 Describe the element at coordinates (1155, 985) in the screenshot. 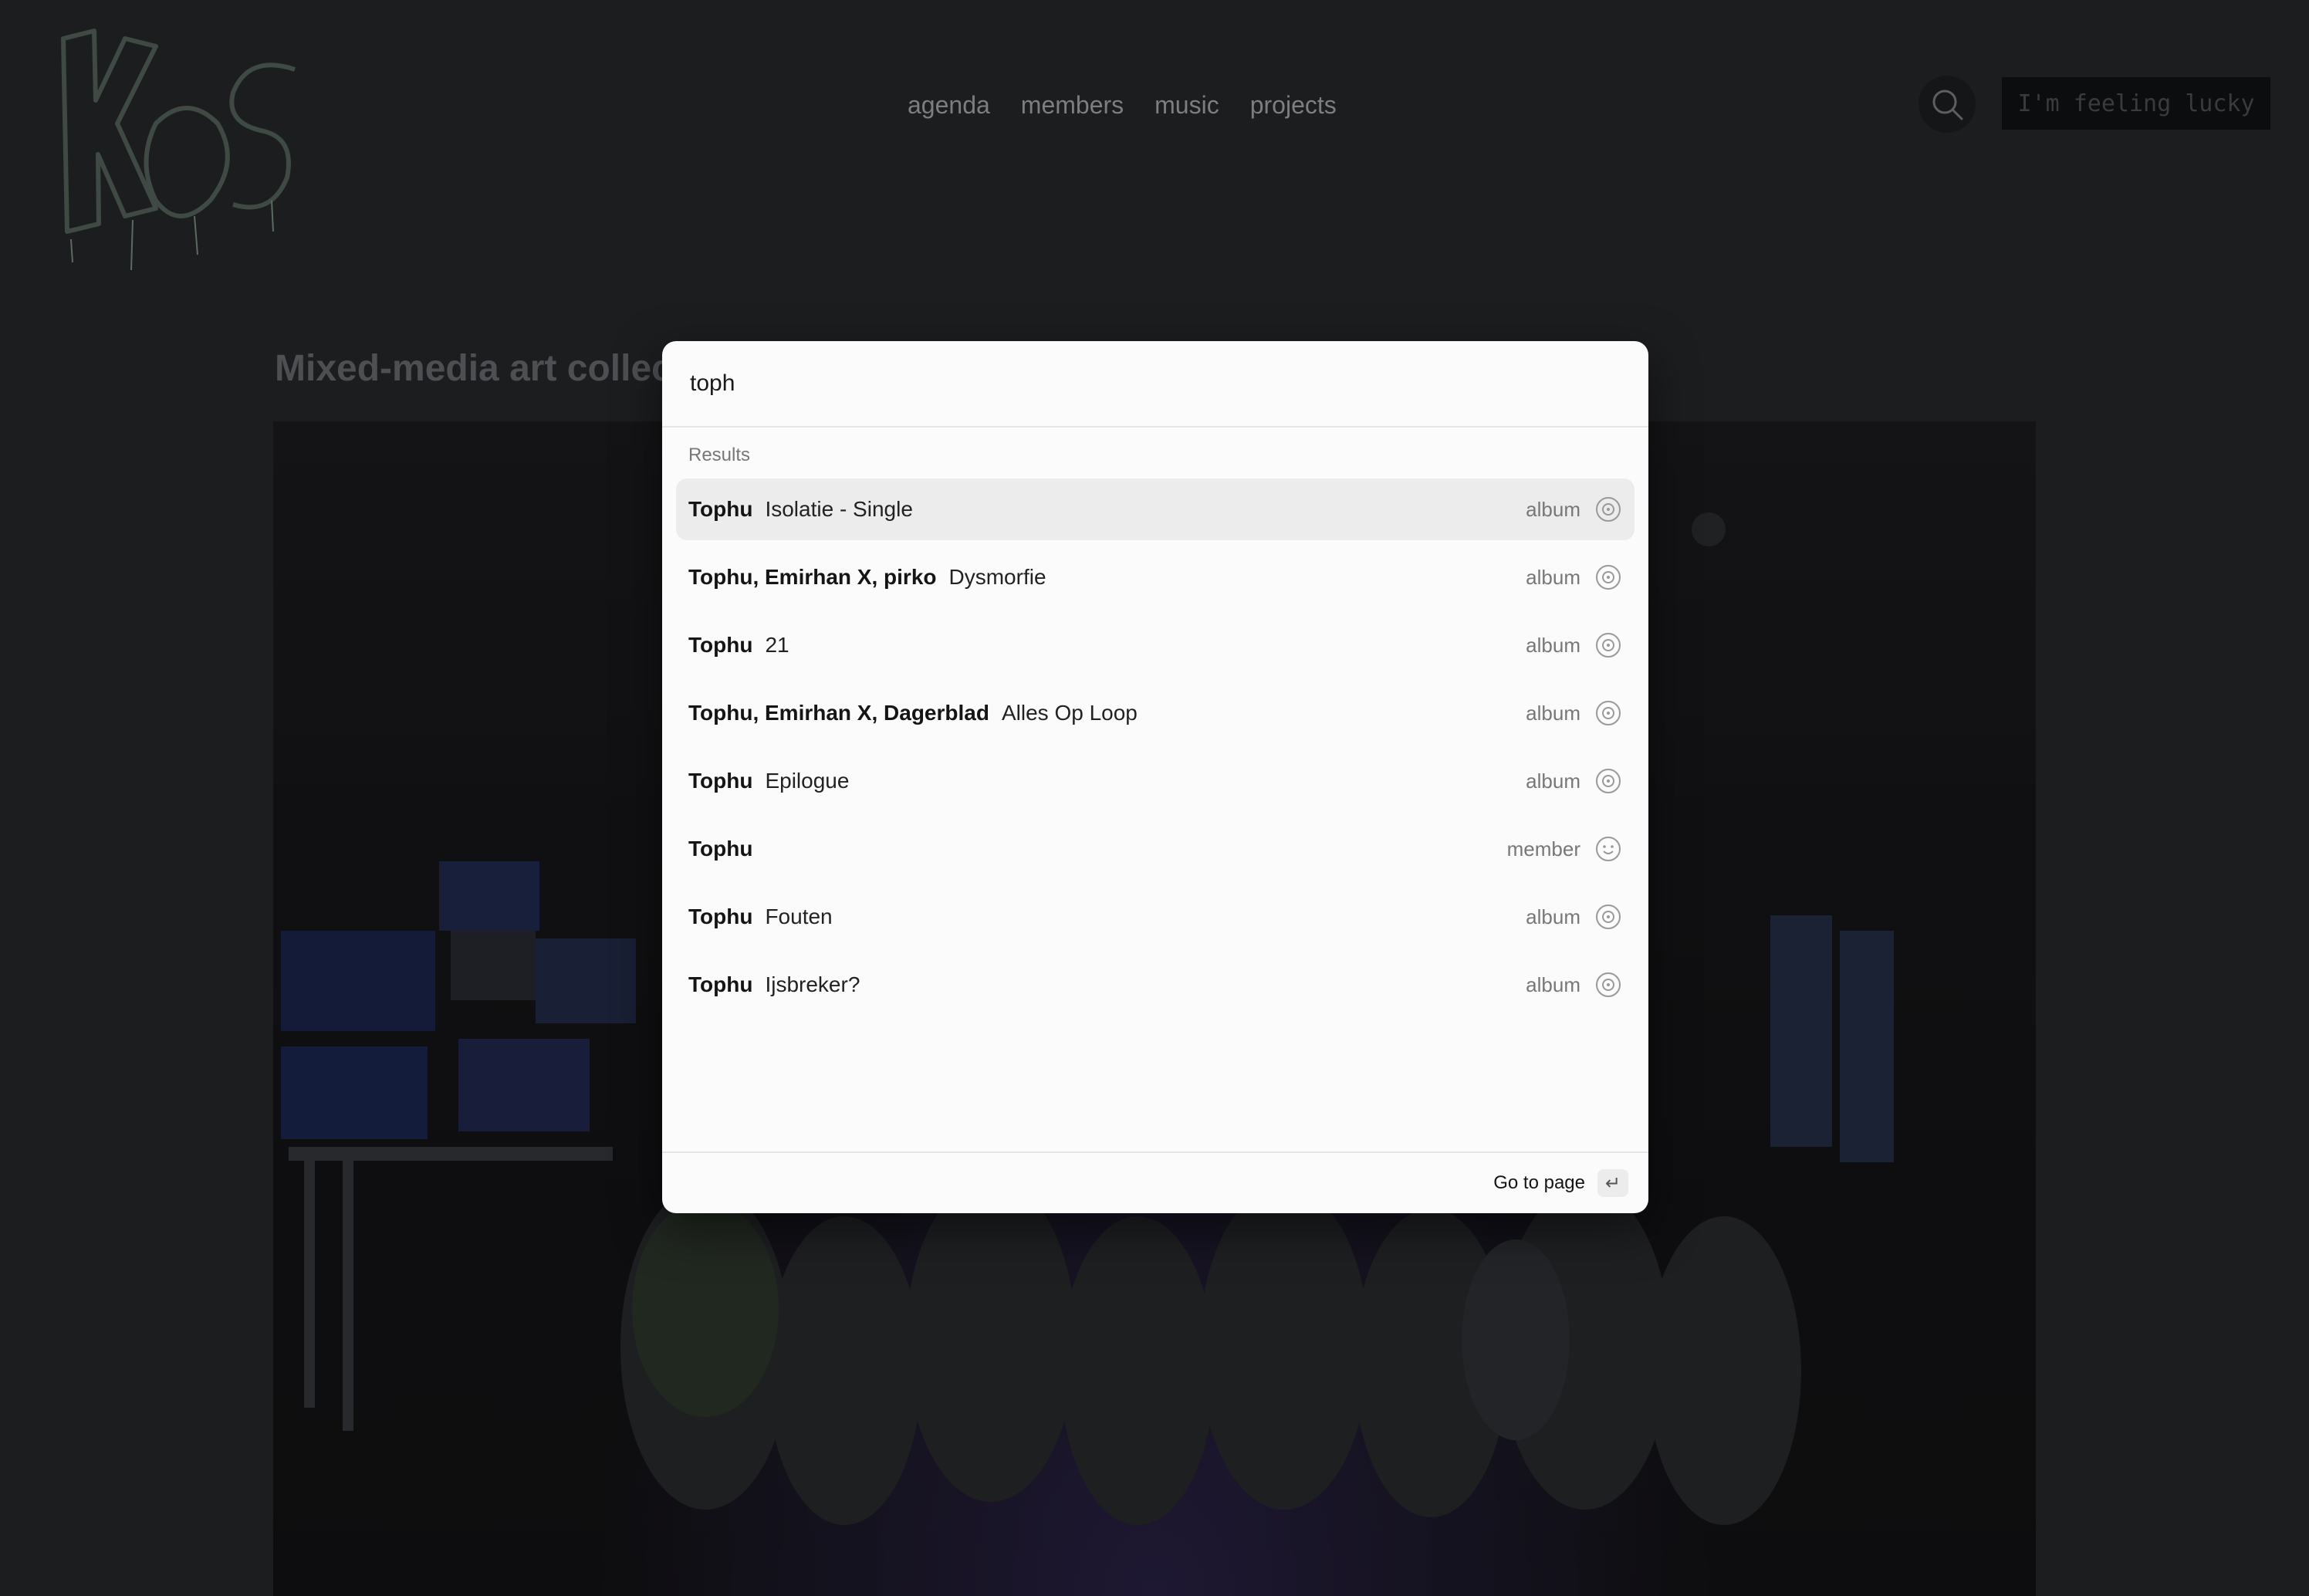

I see `result-item: Tophu Ijsbreker? album` at that location.